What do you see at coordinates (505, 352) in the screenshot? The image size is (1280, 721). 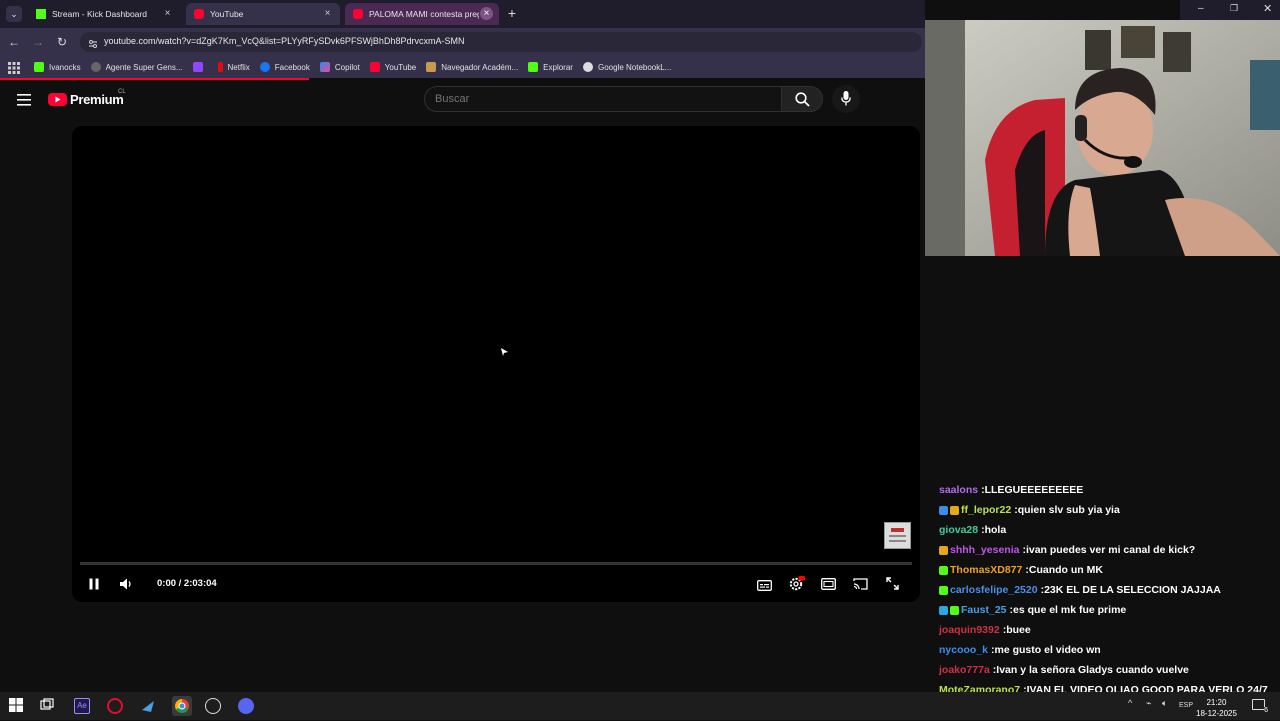 I see `mouse-cursor-icon` at bounding box center [505, 352].